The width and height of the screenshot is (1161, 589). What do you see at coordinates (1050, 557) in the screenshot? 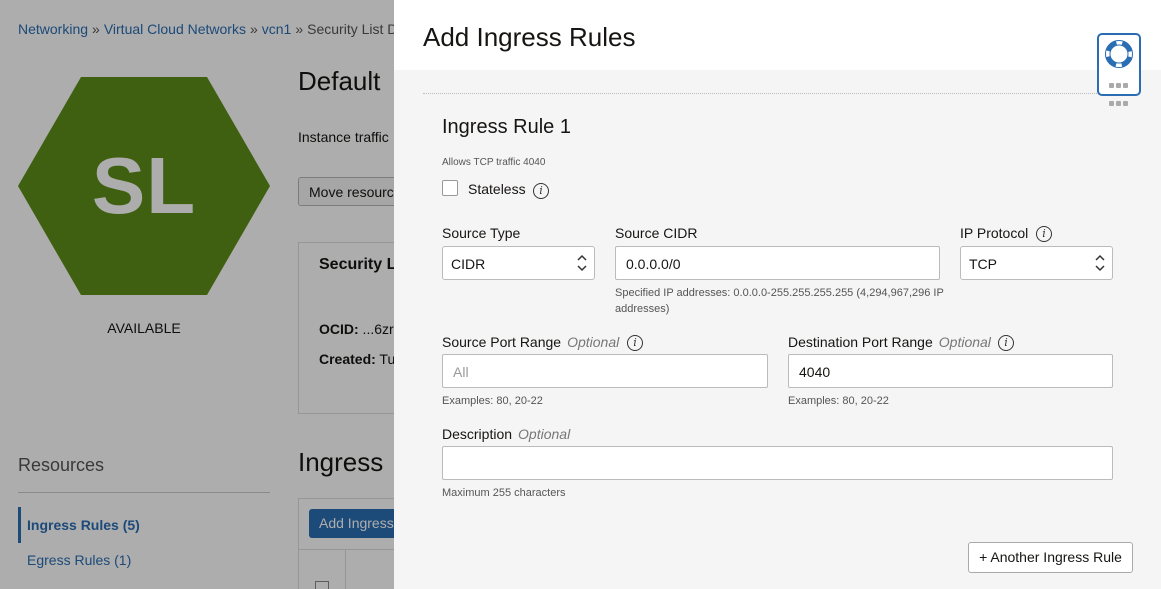
I see `another-ingress-rule-button: + Another Ingress Rule` at bounding box center [1050, 557].